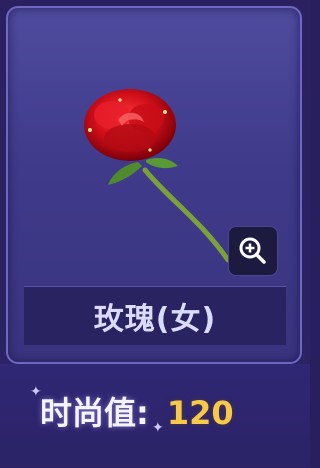 Image resolution: width=320 pixels, height=468 pixels. I want to click on zoom-in-icon, so click(252, 250).